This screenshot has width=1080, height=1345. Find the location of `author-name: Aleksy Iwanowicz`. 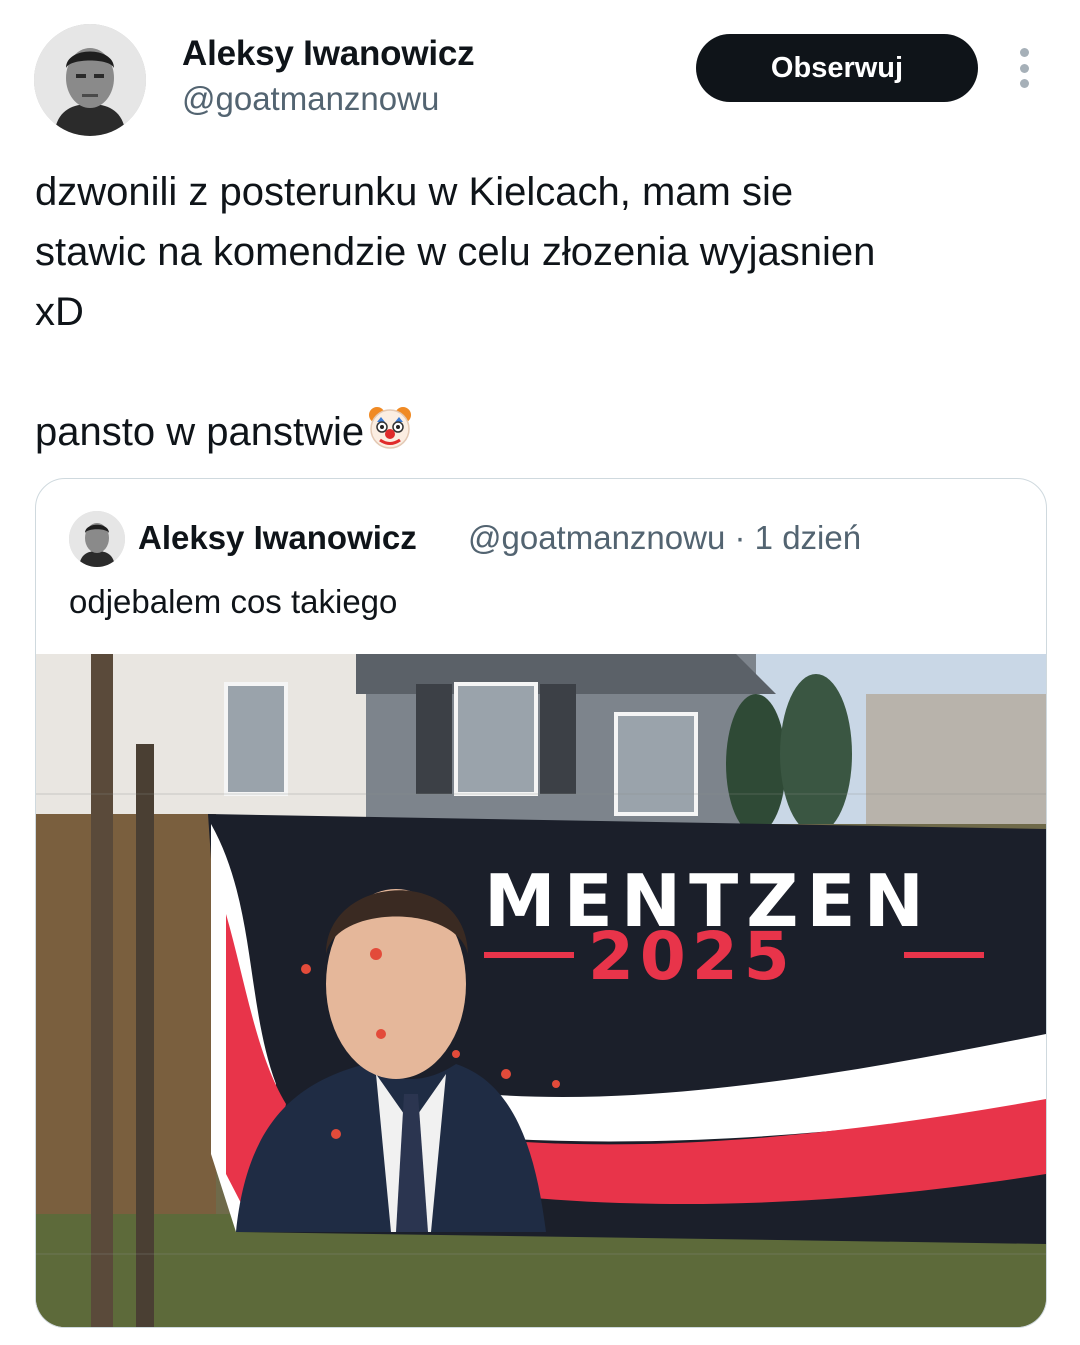

author-name: Aleksy Iwanowicz is located at coordinates (328, 54).